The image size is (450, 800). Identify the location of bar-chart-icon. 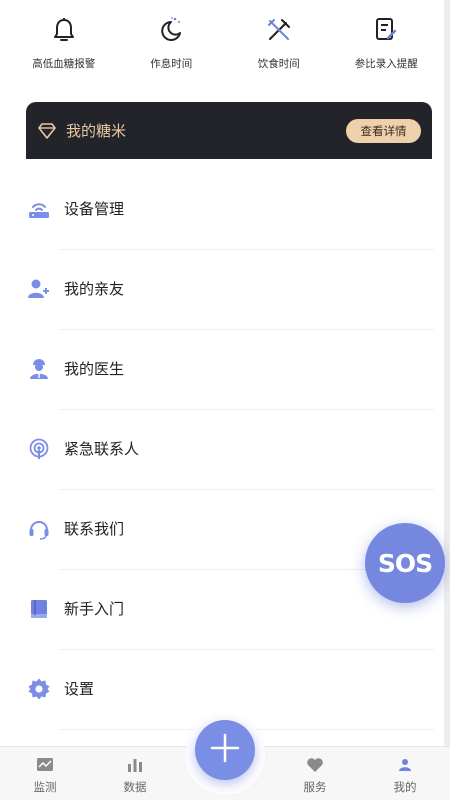
(135, 765).